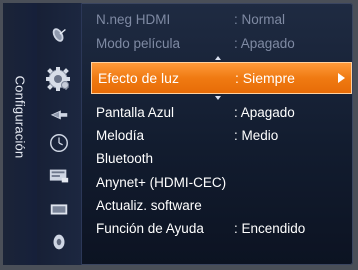 The image size is (358, 270). What do you see at coordinates (59, 209) in the screenshot?
I see `support-screen-icon` at bounding box center [59, 209].